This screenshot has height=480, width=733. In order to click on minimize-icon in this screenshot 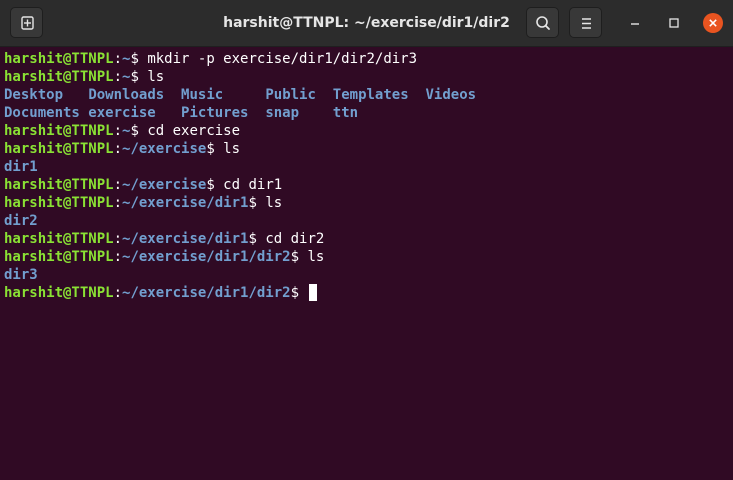, I will do `click(635, 24)`.